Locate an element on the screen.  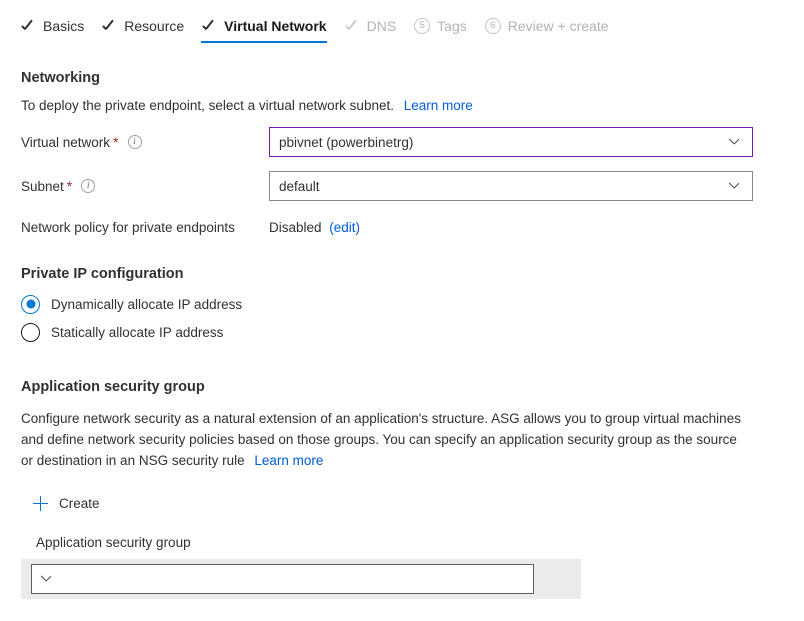
network-policy-edit-link: (edit) is located at coordinates (344, 227).